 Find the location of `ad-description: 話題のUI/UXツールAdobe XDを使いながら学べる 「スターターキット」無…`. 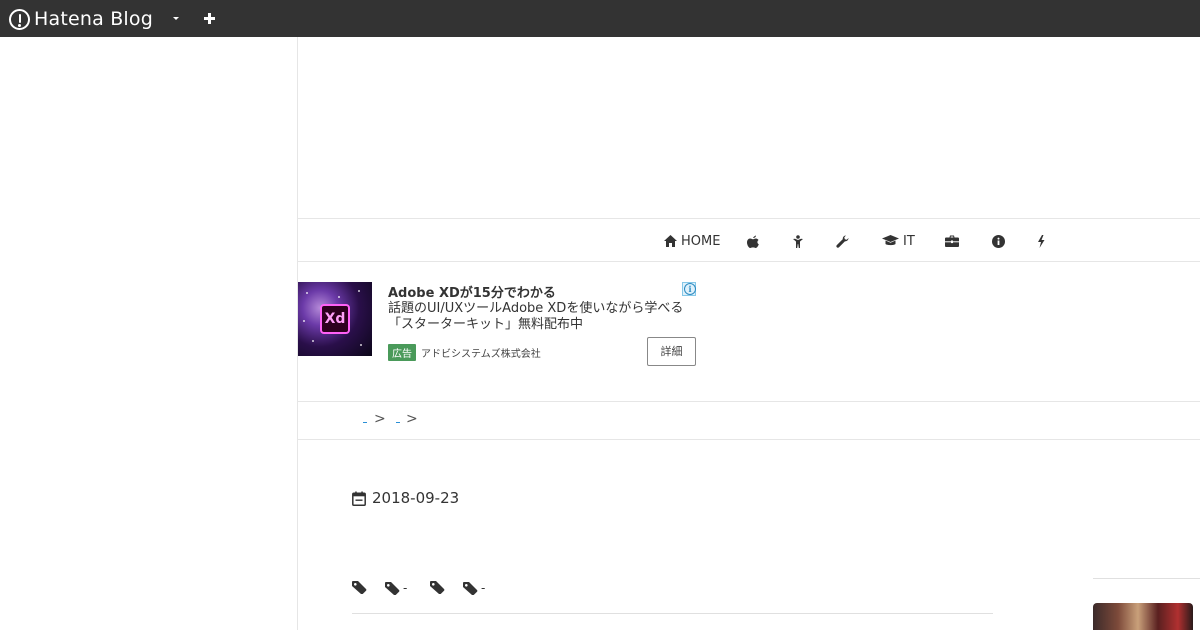

ad-description: 話題のUI/UXツールAdobe XDを使いながら学べる 「スターターキット」無… is located at coordinates (543, 317).